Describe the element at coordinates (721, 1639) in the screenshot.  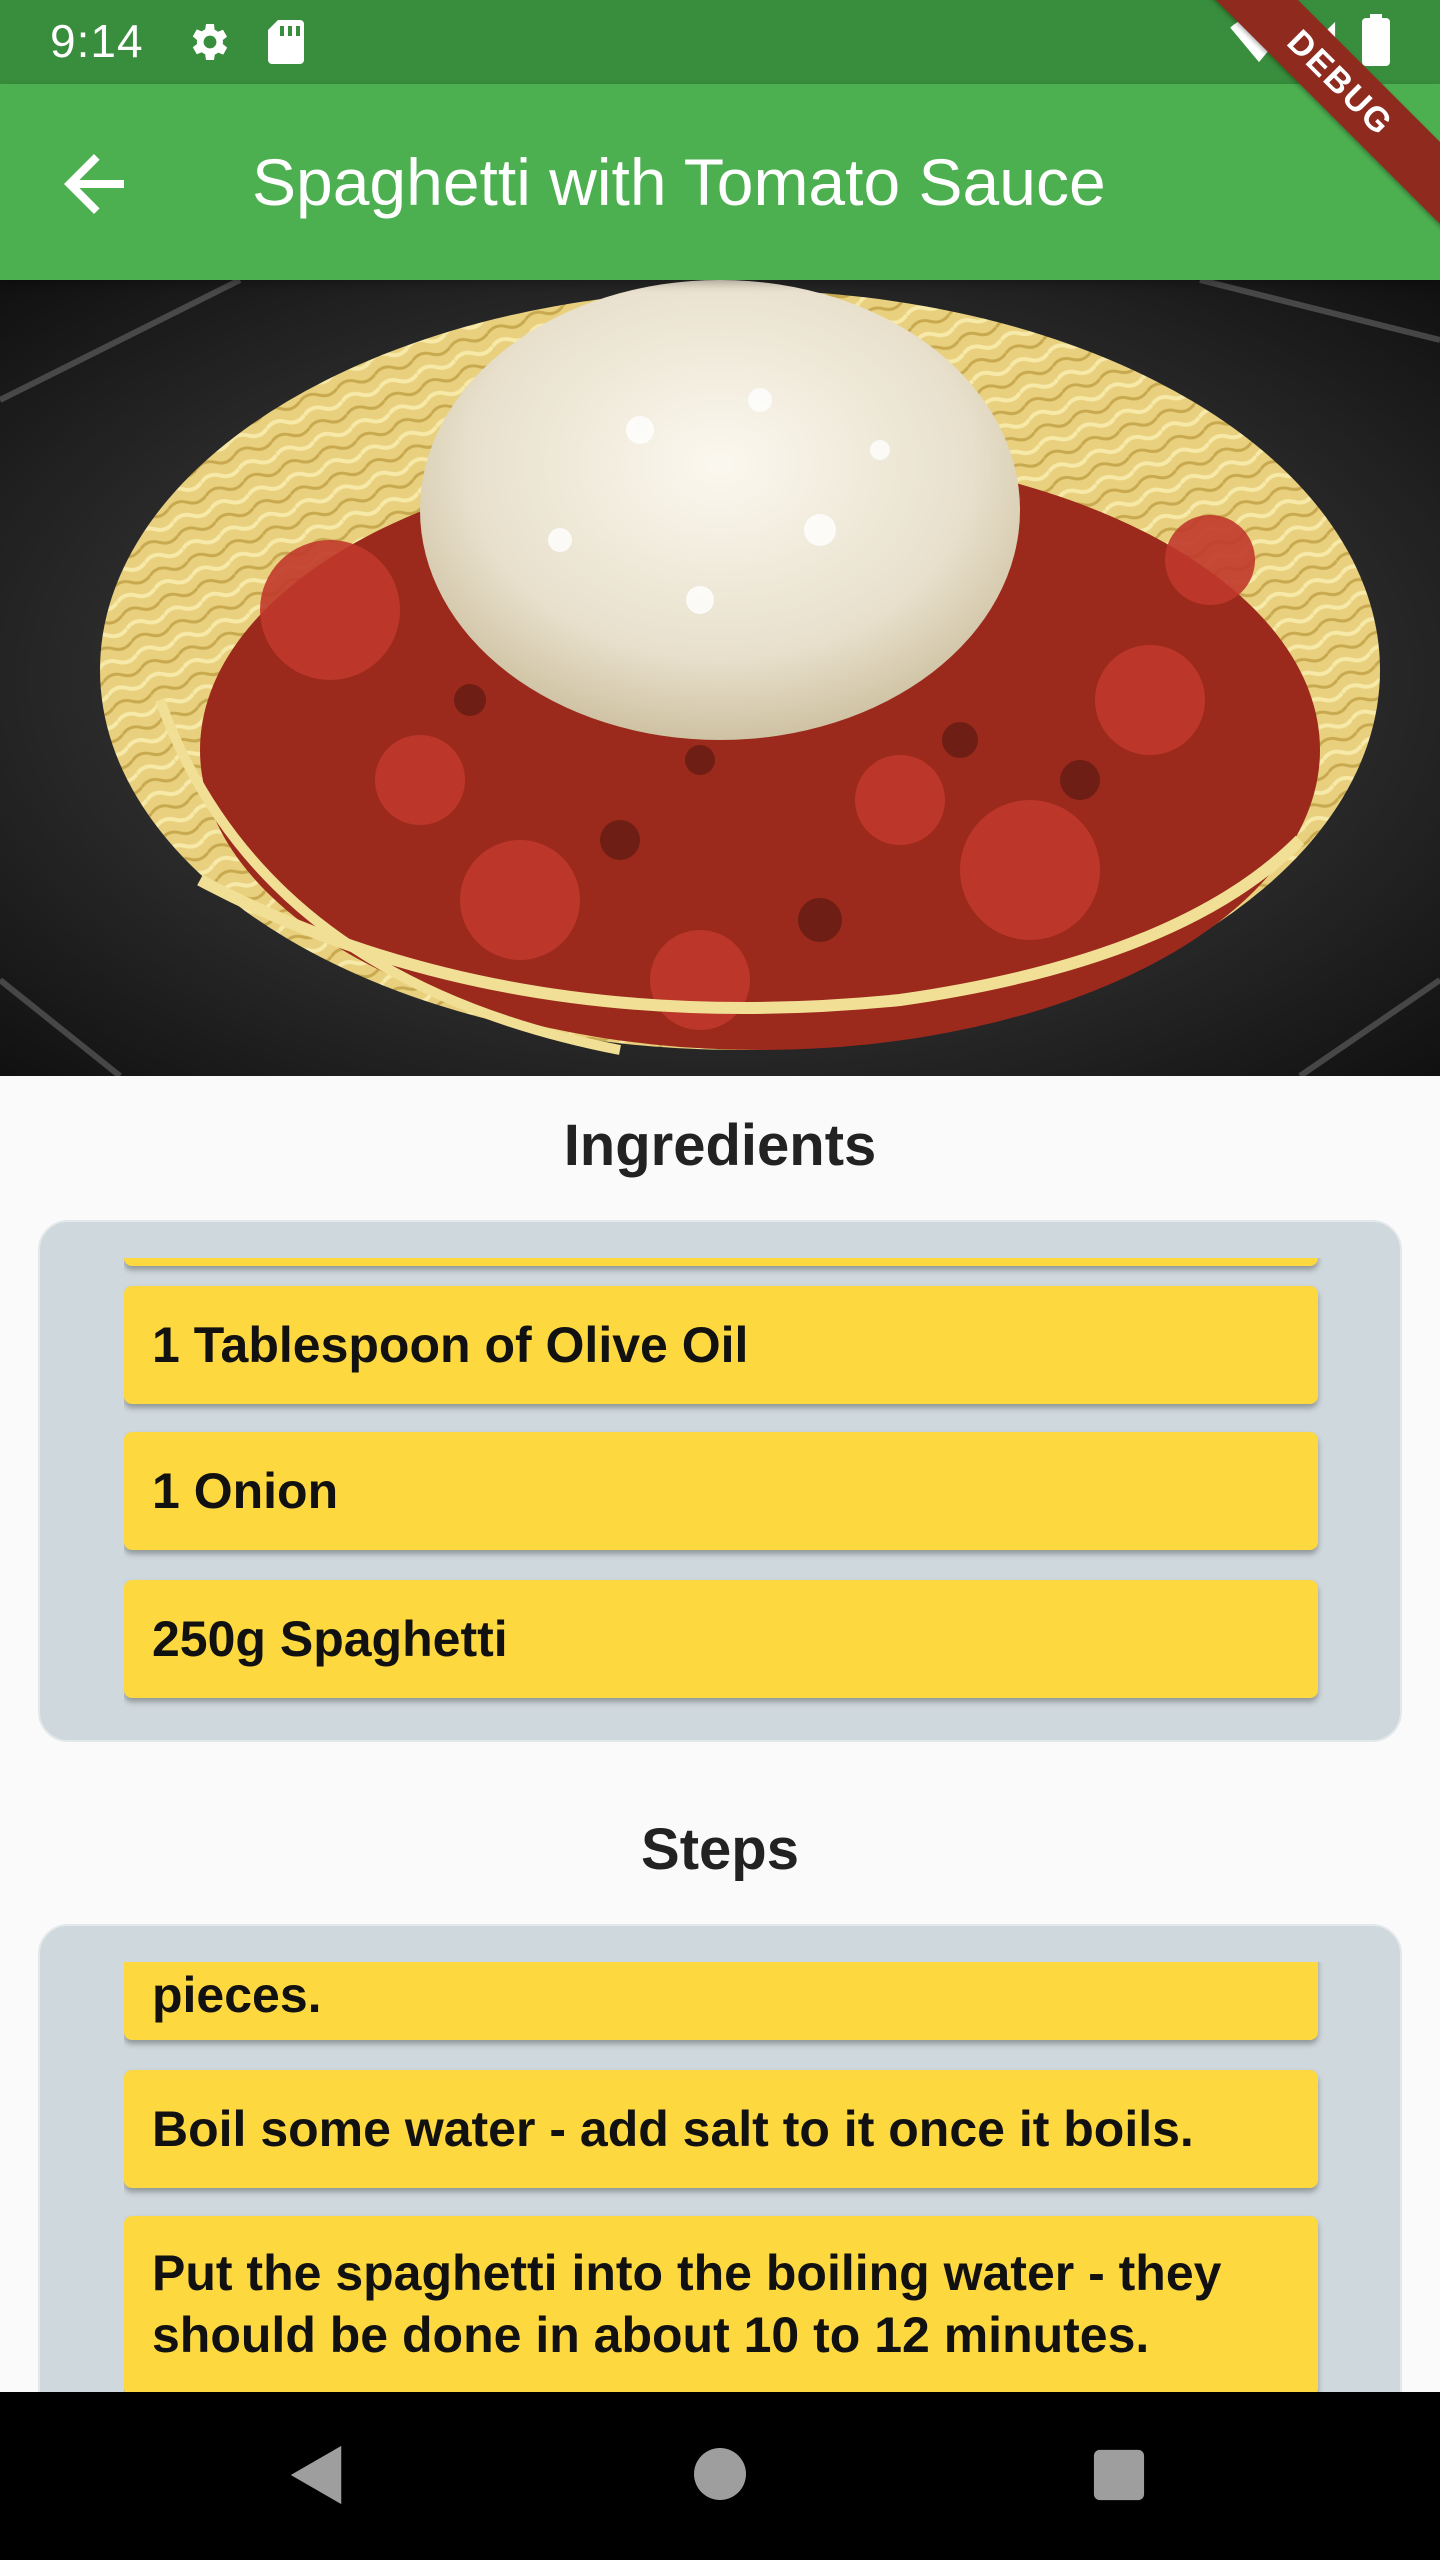
I see `ingredient-card: 250g Spaghetti` at that location.